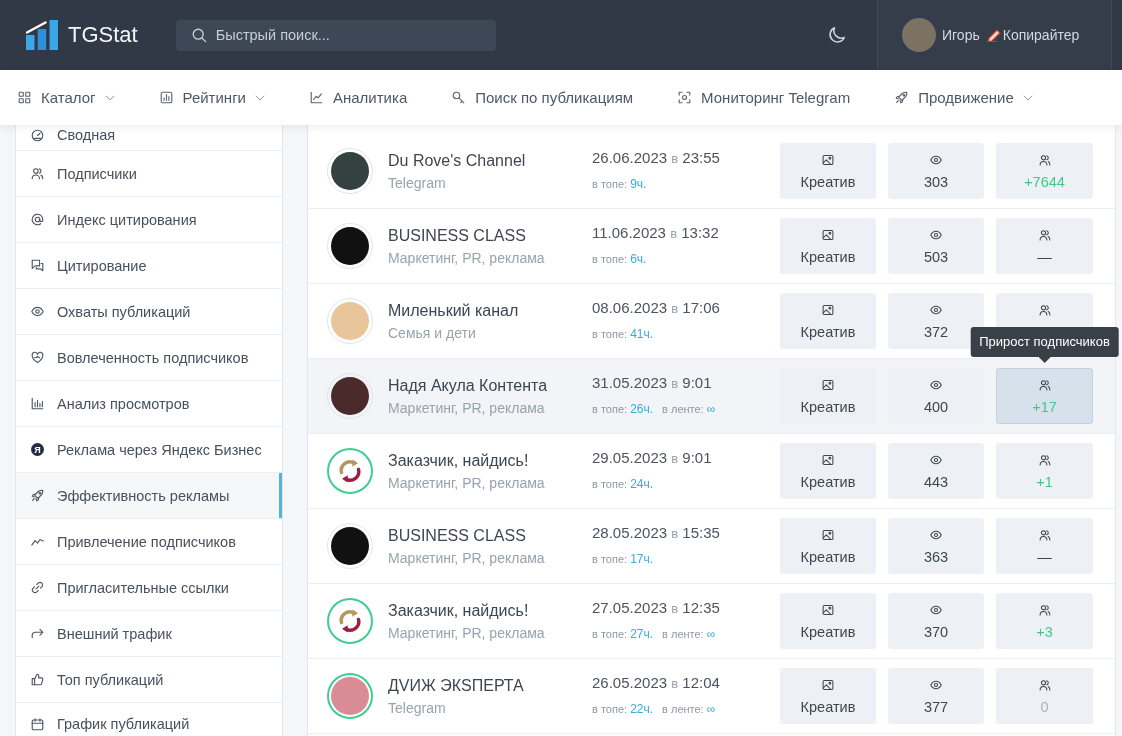 The image size is (1122, 736). What do you see at coordinates (623, 709) in the screenshot?
I see `post-stat: в топе: 22ч.` at bounding box center [623, 709].